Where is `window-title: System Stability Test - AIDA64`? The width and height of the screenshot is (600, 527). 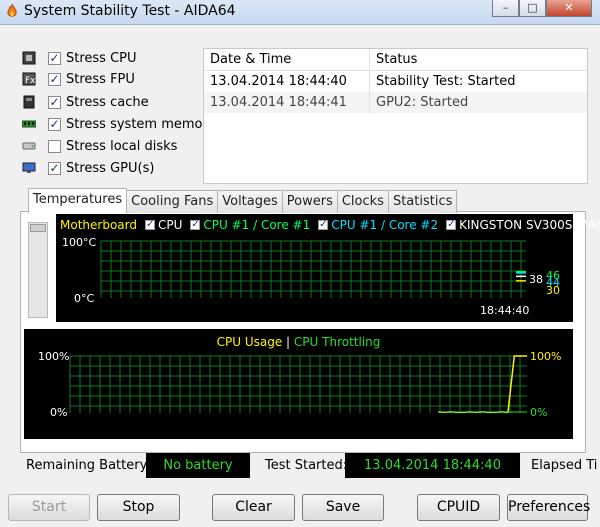
window-title: System Stability Test - AIDA64 is located at coordinates (130, 11).